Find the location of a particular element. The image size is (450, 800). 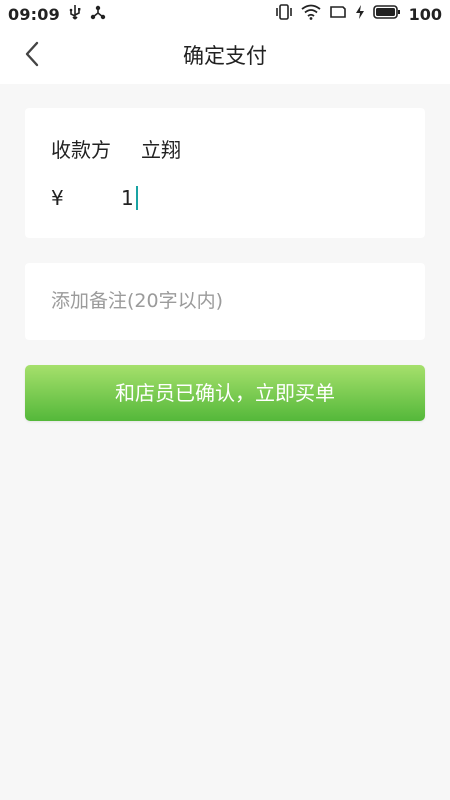

payee-name: 立翔 is located at coordinates (161, 150).